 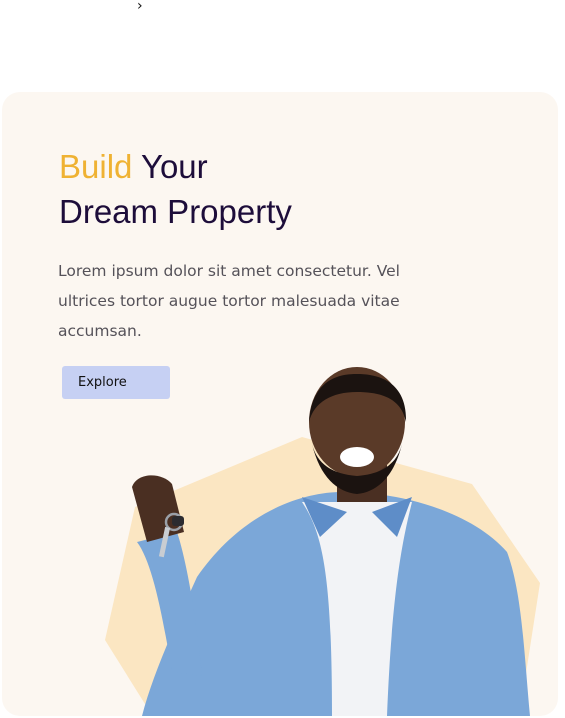 What do you see at coordinates (140, 7) in the screenshot?
I see `chevron-right-icon: ›` at bounding box center [140, 7].